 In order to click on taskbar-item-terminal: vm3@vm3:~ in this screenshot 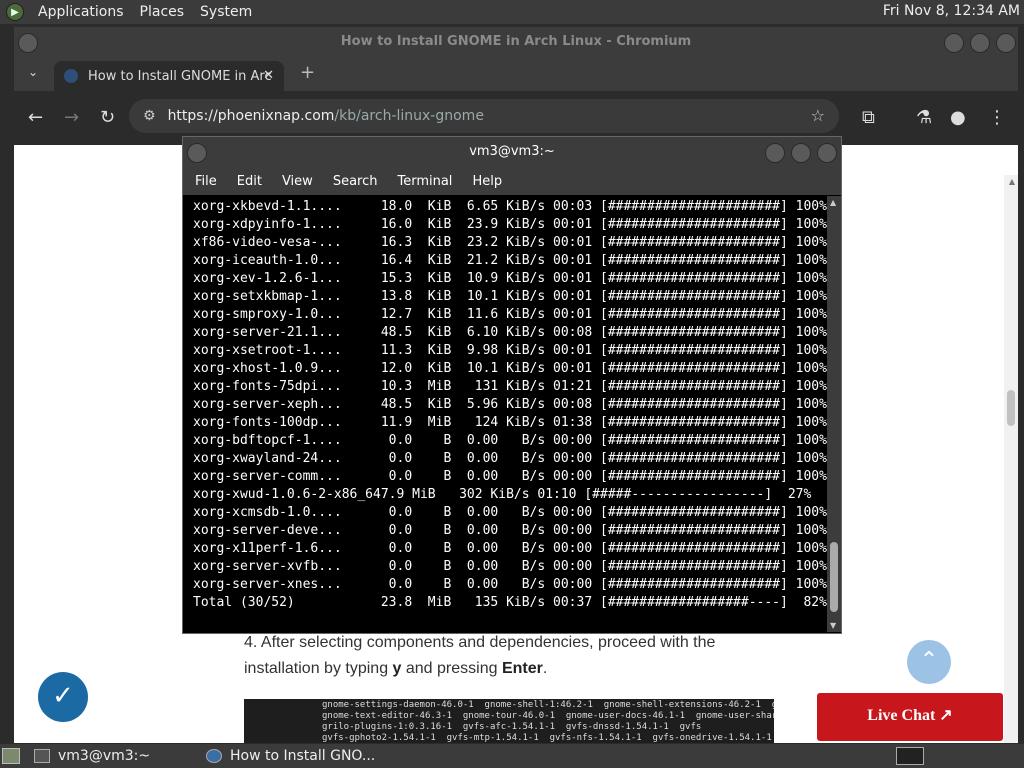, I will do `click(92, 756)`.